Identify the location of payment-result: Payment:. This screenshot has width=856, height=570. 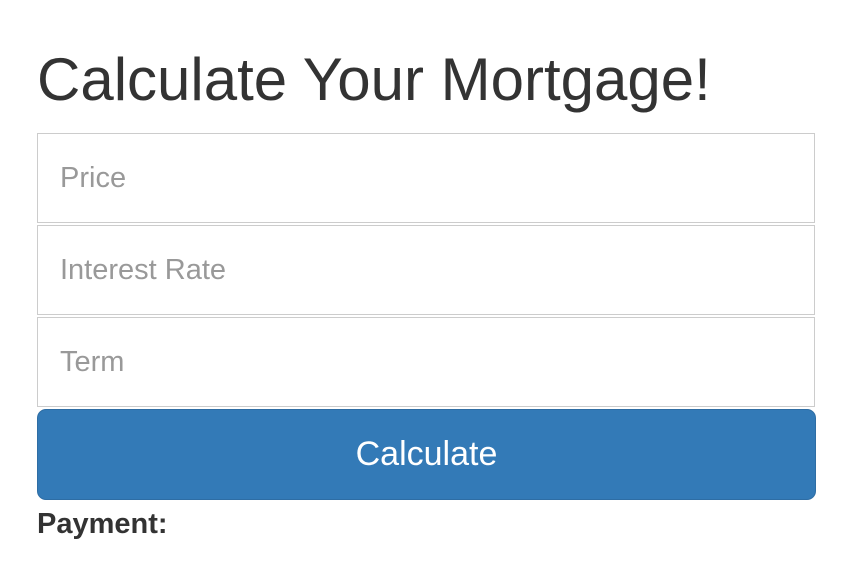
(102, 524).